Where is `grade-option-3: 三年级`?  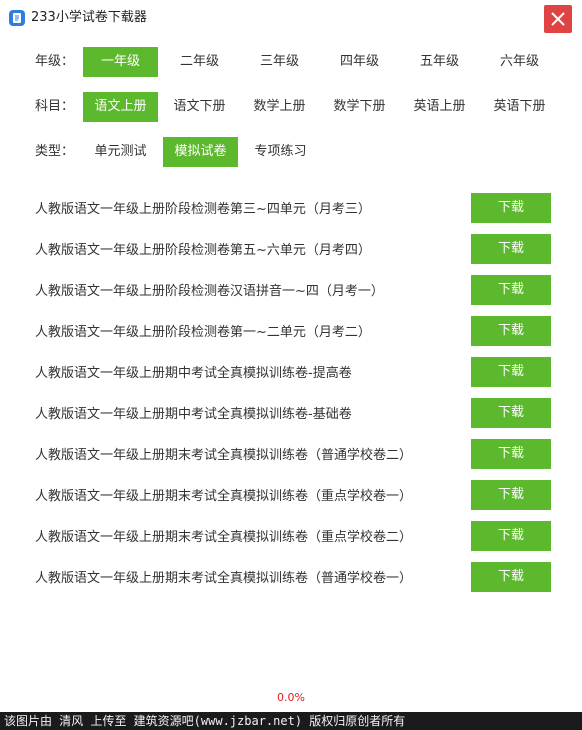 grade-option-3: 三年级 is located at coordinates (279, 62).